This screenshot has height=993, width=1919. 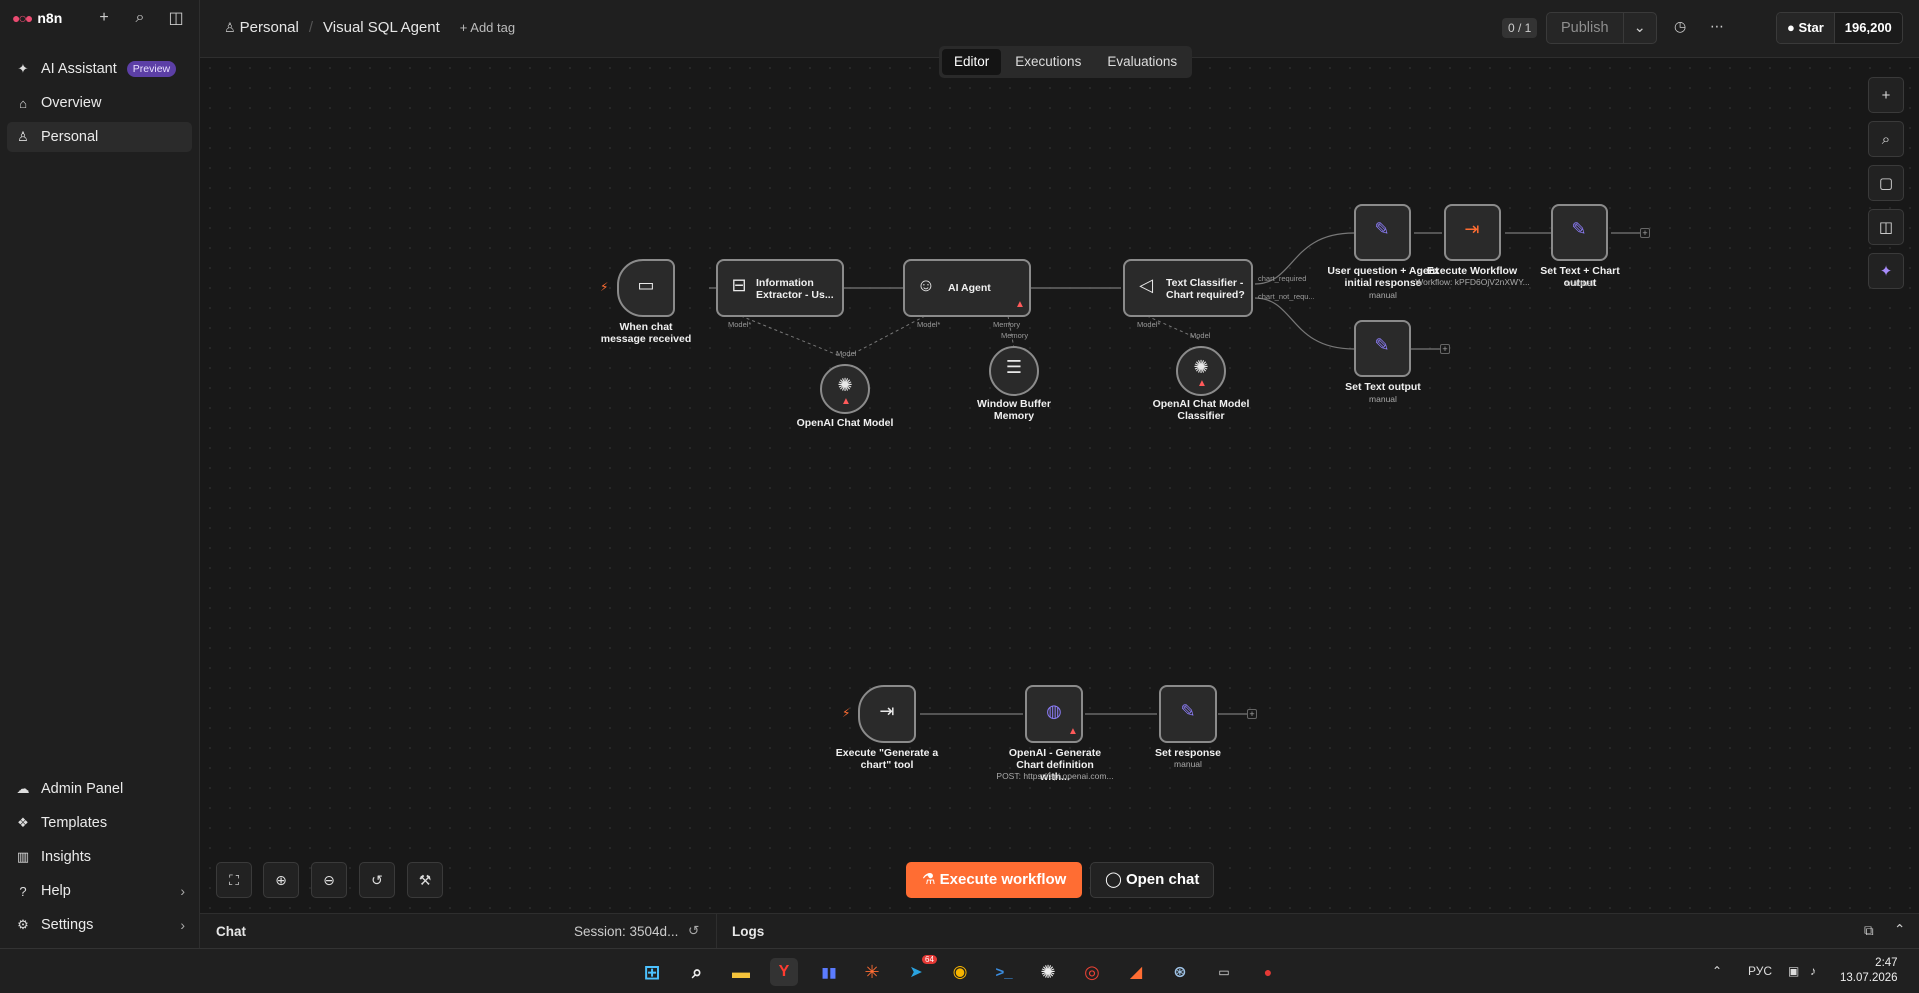 I want to click on tray-chevron-up-icon: ⌃, so click(x=1717, y=971).